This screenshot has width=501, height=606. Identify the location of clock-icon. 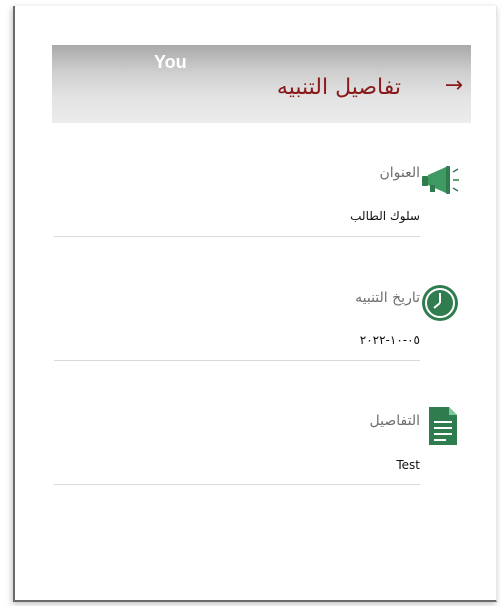
(440, 303).